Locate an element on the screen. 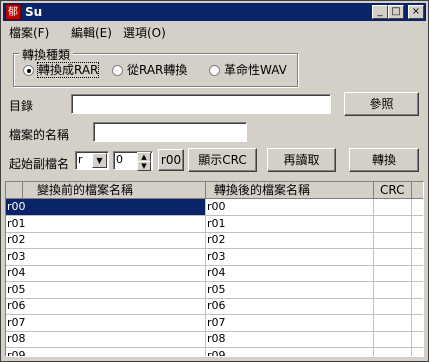  cell-before-name: r07 is located at coordinates (106, 322).